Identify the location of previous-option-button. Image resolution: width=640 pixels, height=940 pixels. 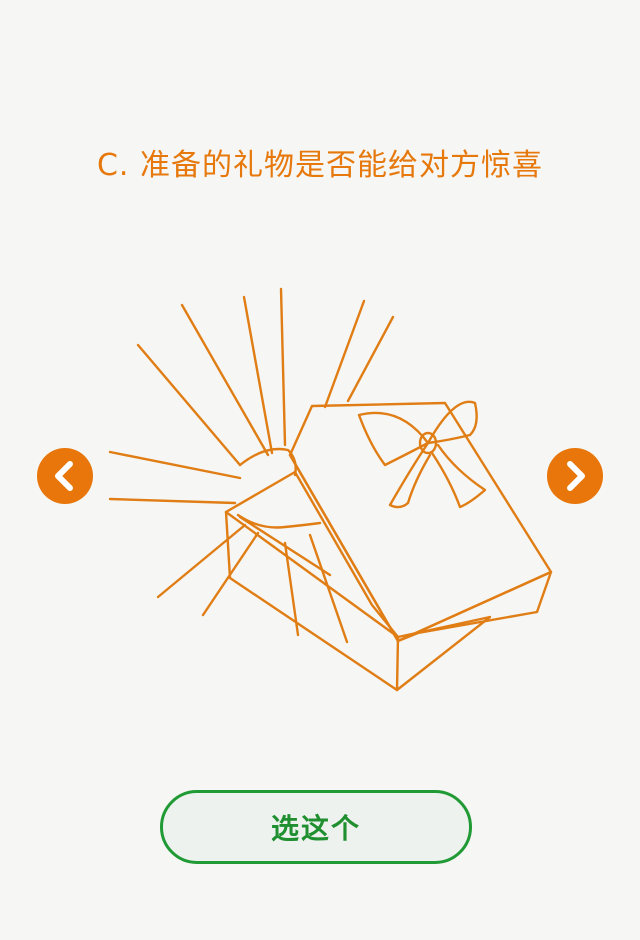
(65, 476).